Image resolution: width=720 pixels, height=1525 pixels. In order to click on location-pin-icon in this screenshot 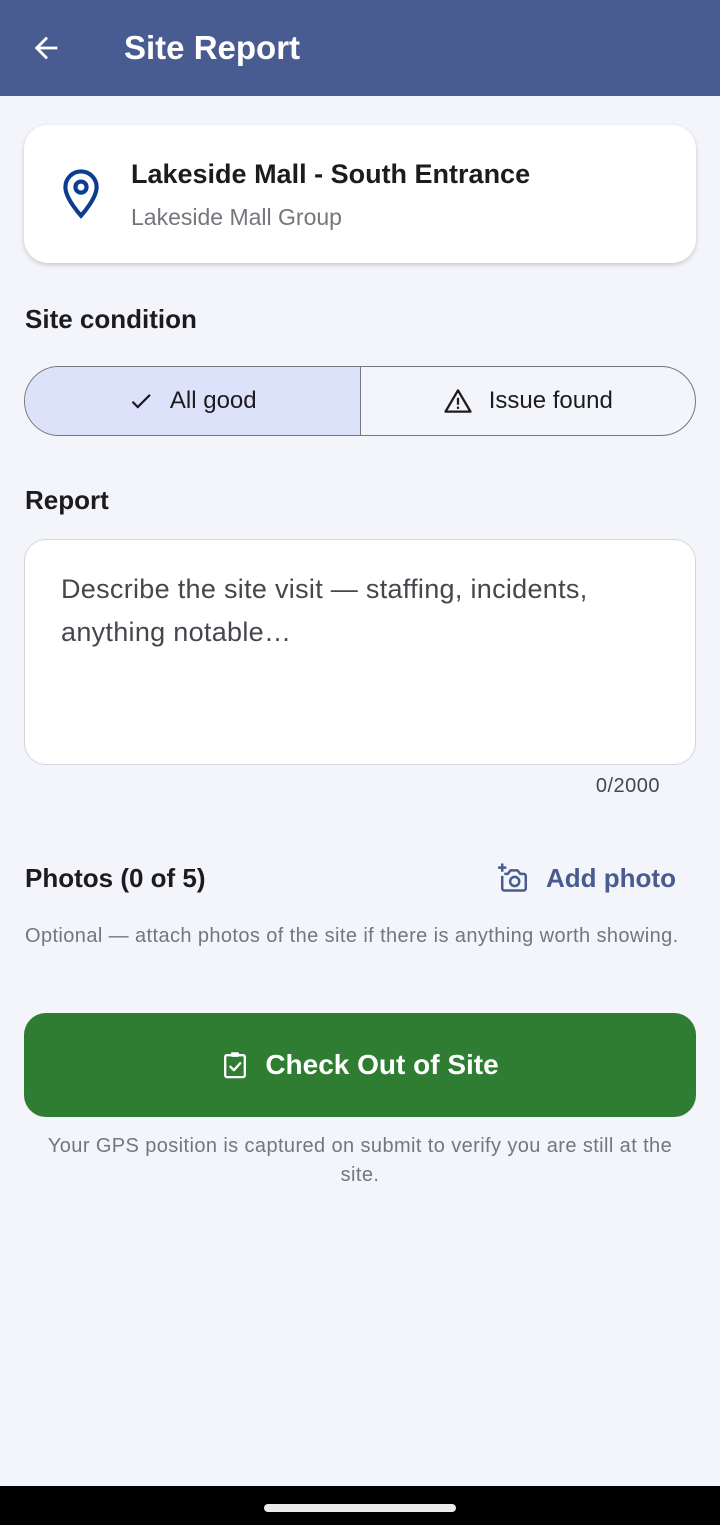, I will do `click(81, 194)`.